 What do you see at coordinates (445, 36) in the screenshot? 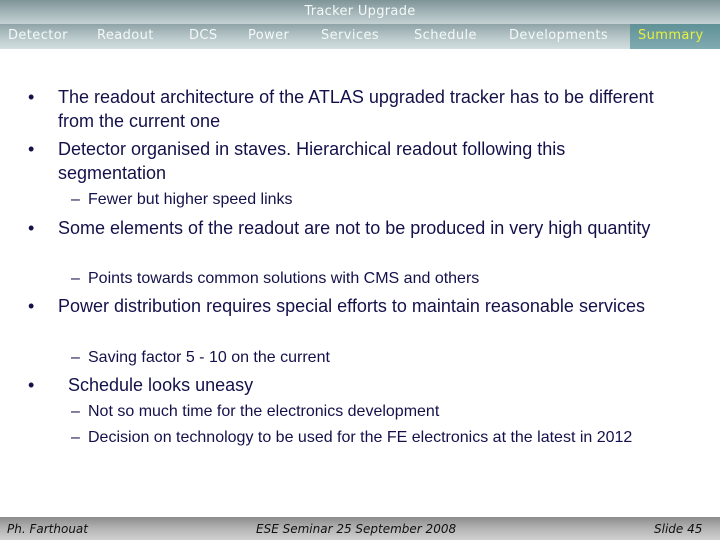
I see `nav-item-schedule: Schedule` at bounding box center [445, 36].